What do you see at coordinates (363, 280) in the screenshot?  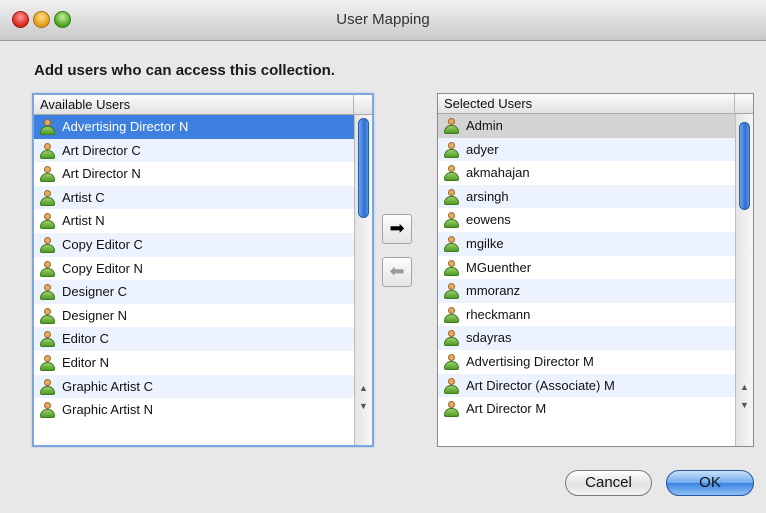 I see `available-users-scrollbar: ▲ ▼` at bounding box center [363, 280].